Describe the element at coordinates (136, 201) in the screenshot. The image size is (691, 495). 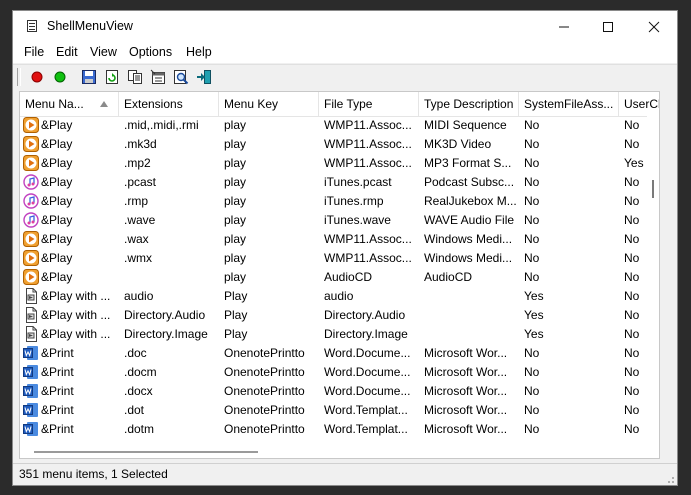
I see `table-cell: .rmp` at that location.